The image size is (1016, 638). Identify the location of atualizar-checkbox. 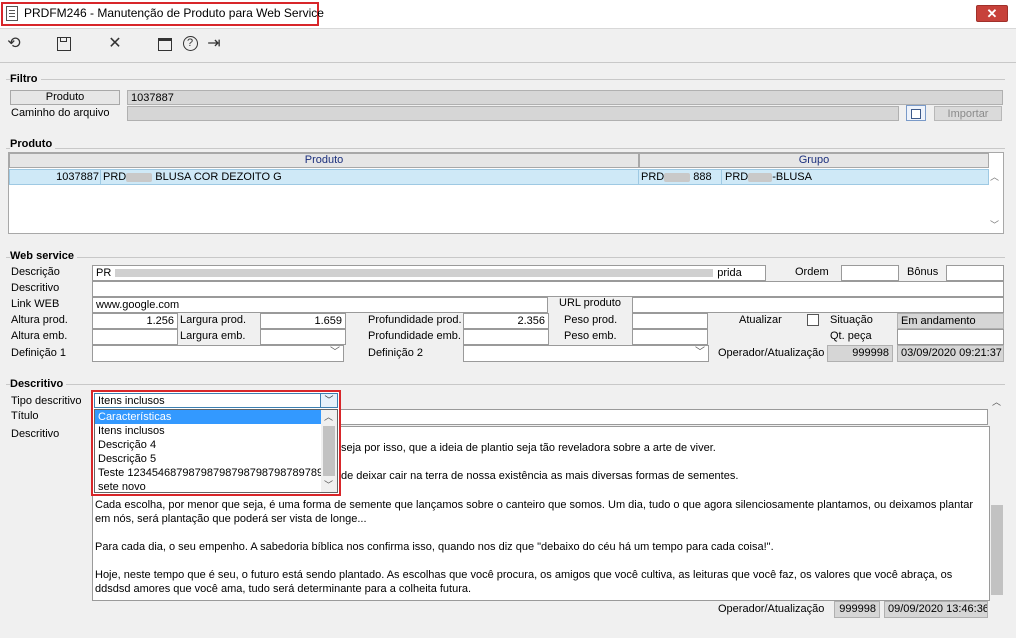
(813, 320).